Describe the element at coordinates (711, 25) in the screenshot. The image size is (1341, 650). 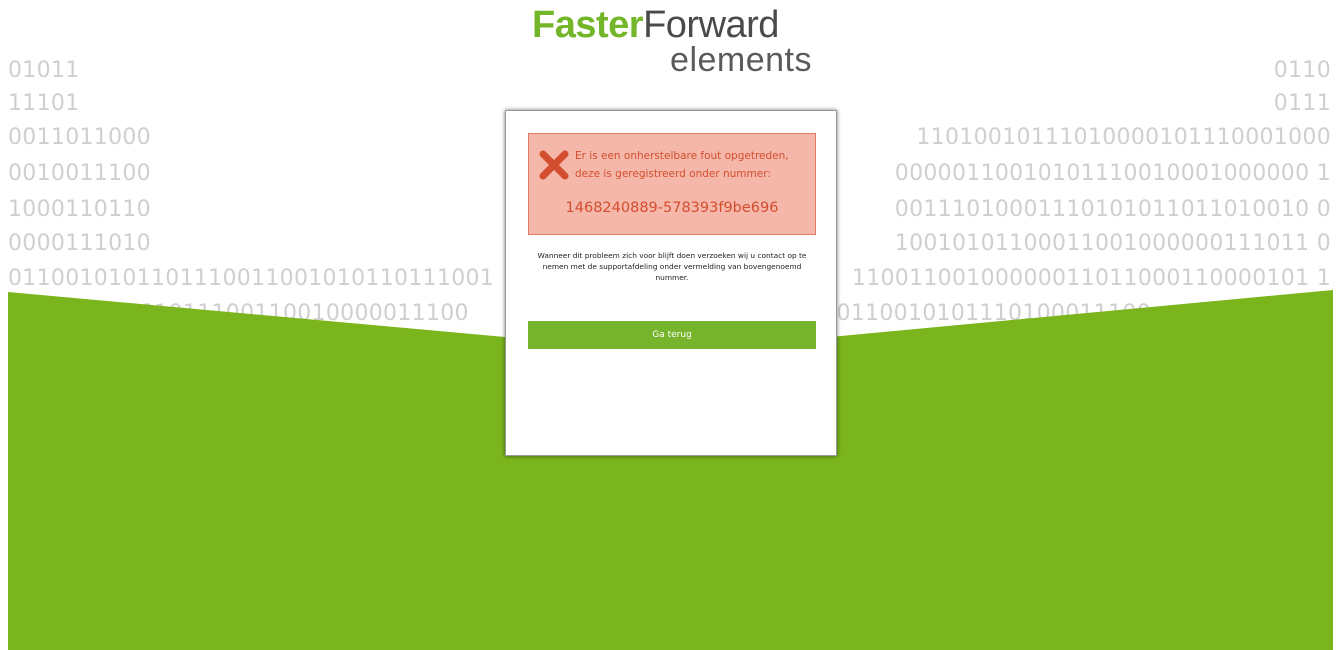
I see `logo-forward-text: Forward` at that location.